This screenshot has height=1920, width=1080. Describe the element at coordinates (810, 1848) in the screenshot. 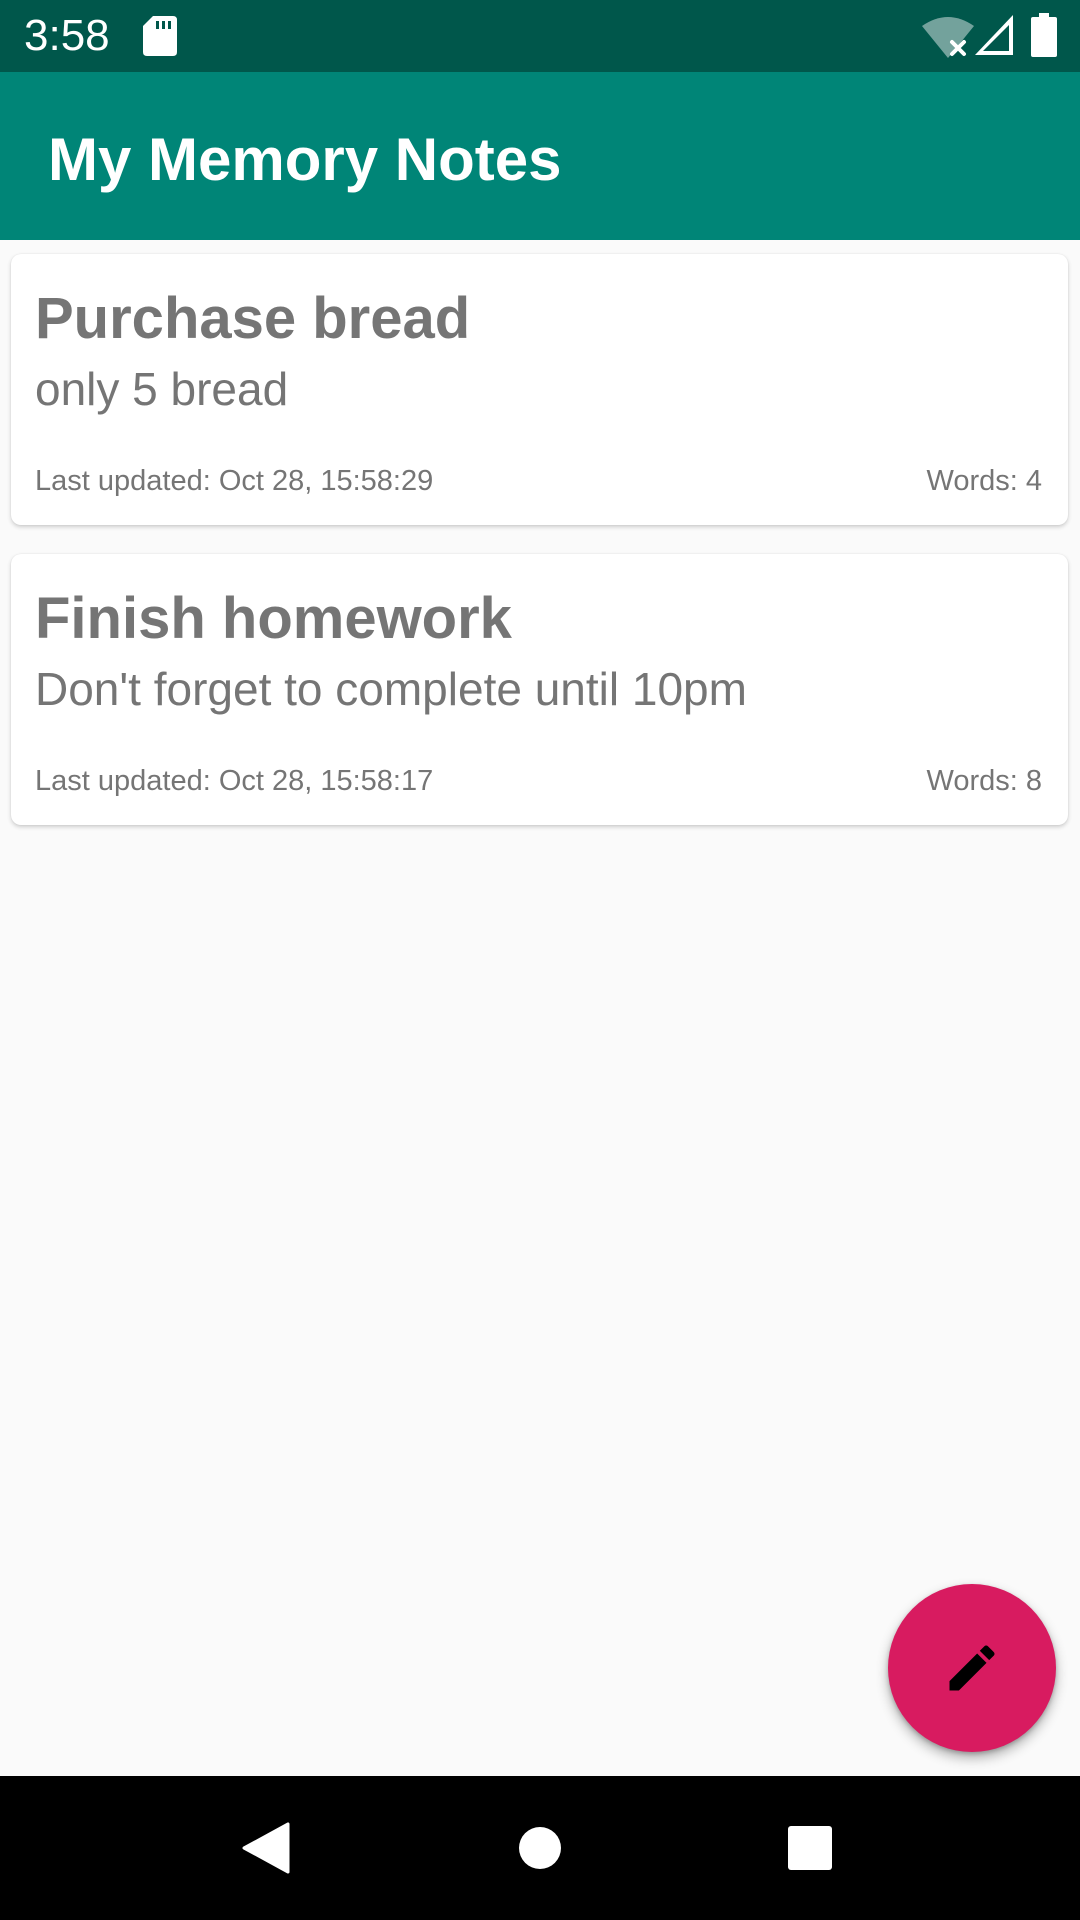

I see `recents-icon` at that location.